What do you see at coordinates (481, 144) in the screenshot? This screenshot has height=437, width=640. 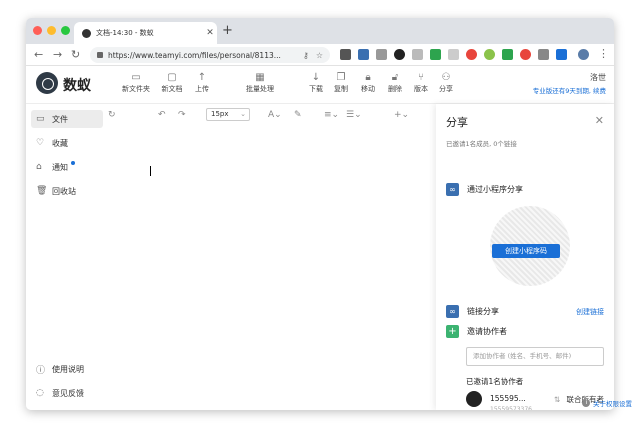 I see `share-summary: 已邀请1名成员, 0个链接` at bounding box center [481, 144].